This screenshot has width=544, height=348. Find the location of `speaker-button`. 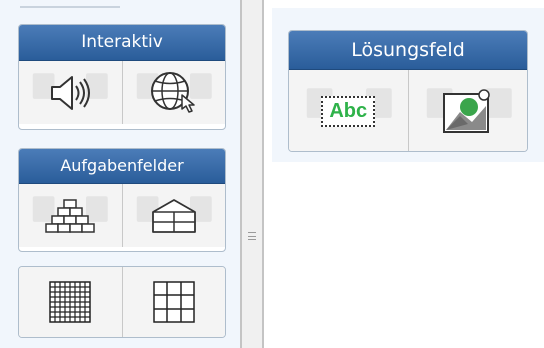

speaker-button is located at coordinates (70, 92).